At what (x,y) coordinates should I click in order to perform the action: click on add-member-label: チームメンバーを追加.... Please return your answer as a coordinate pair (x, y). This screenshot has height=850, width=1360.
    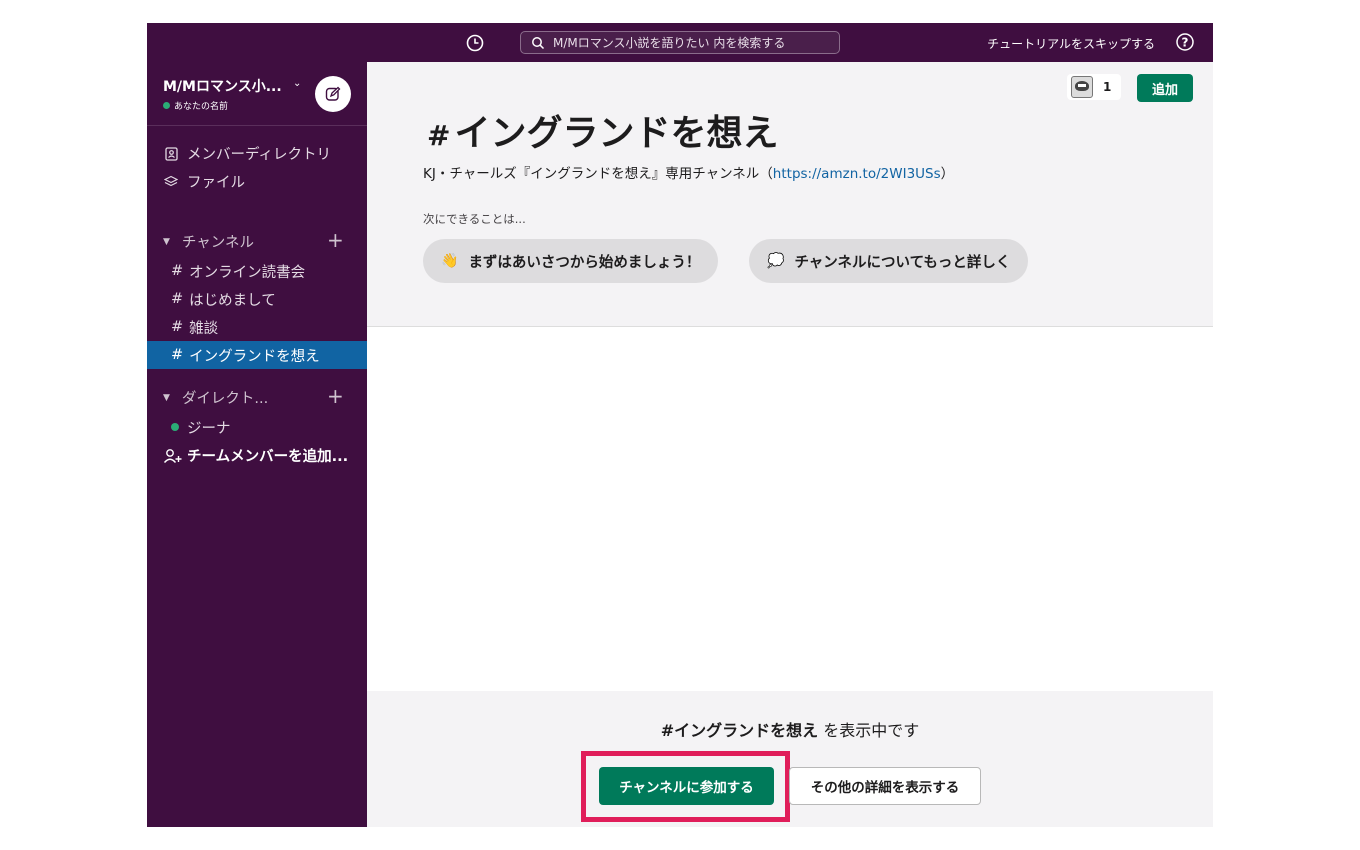
    Looking at the image, I should click on (268, 457).